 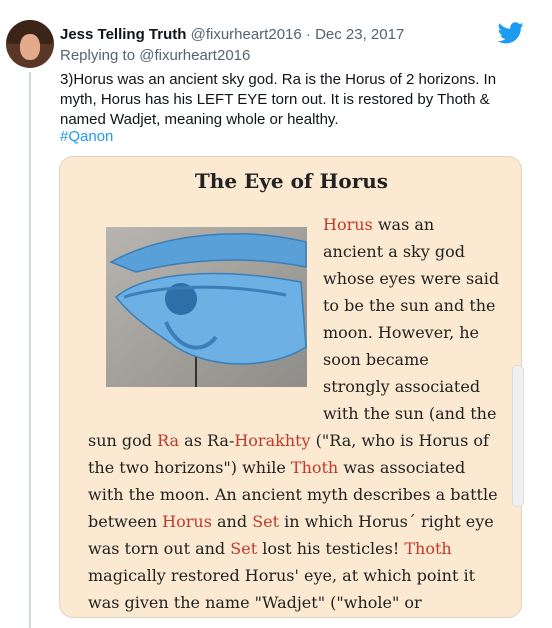 I want to click on card-title: The Eye of Horus, so click(x=291, y=181).